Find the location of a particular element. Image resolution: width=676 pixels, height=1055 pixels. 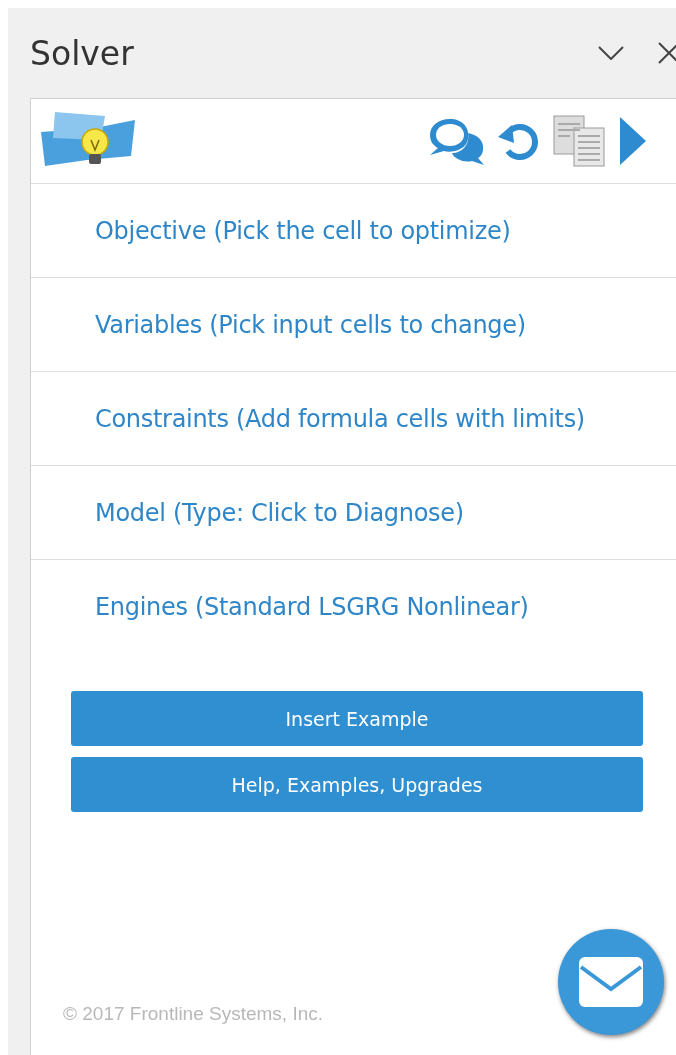

section-link: Model (Type: Click to Diagnose) is located at coordinates (279, 512).